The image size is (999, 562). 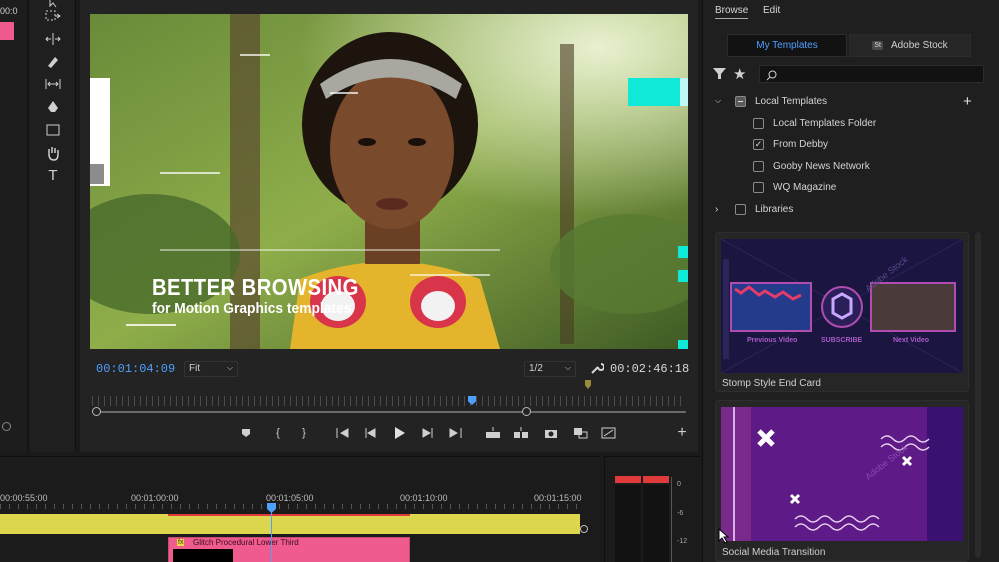 What do you see at coordinates (424, 498) in the screenshot?
I see `ruler-label: 00:01:10:00` at bounding box center [424, 498].